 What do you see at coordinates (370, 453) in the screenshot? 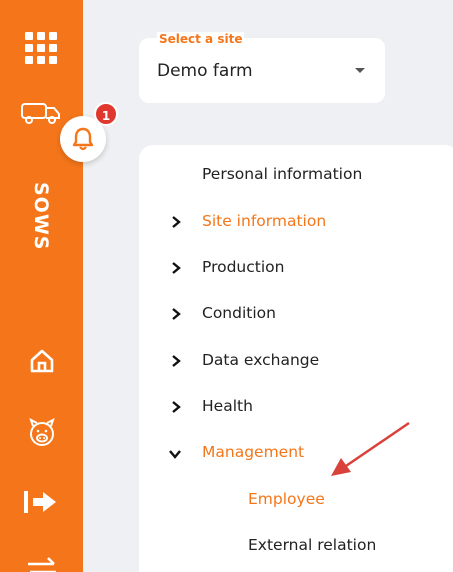
I see `annotation-arrow-icon` at bounding box center [370, 453].